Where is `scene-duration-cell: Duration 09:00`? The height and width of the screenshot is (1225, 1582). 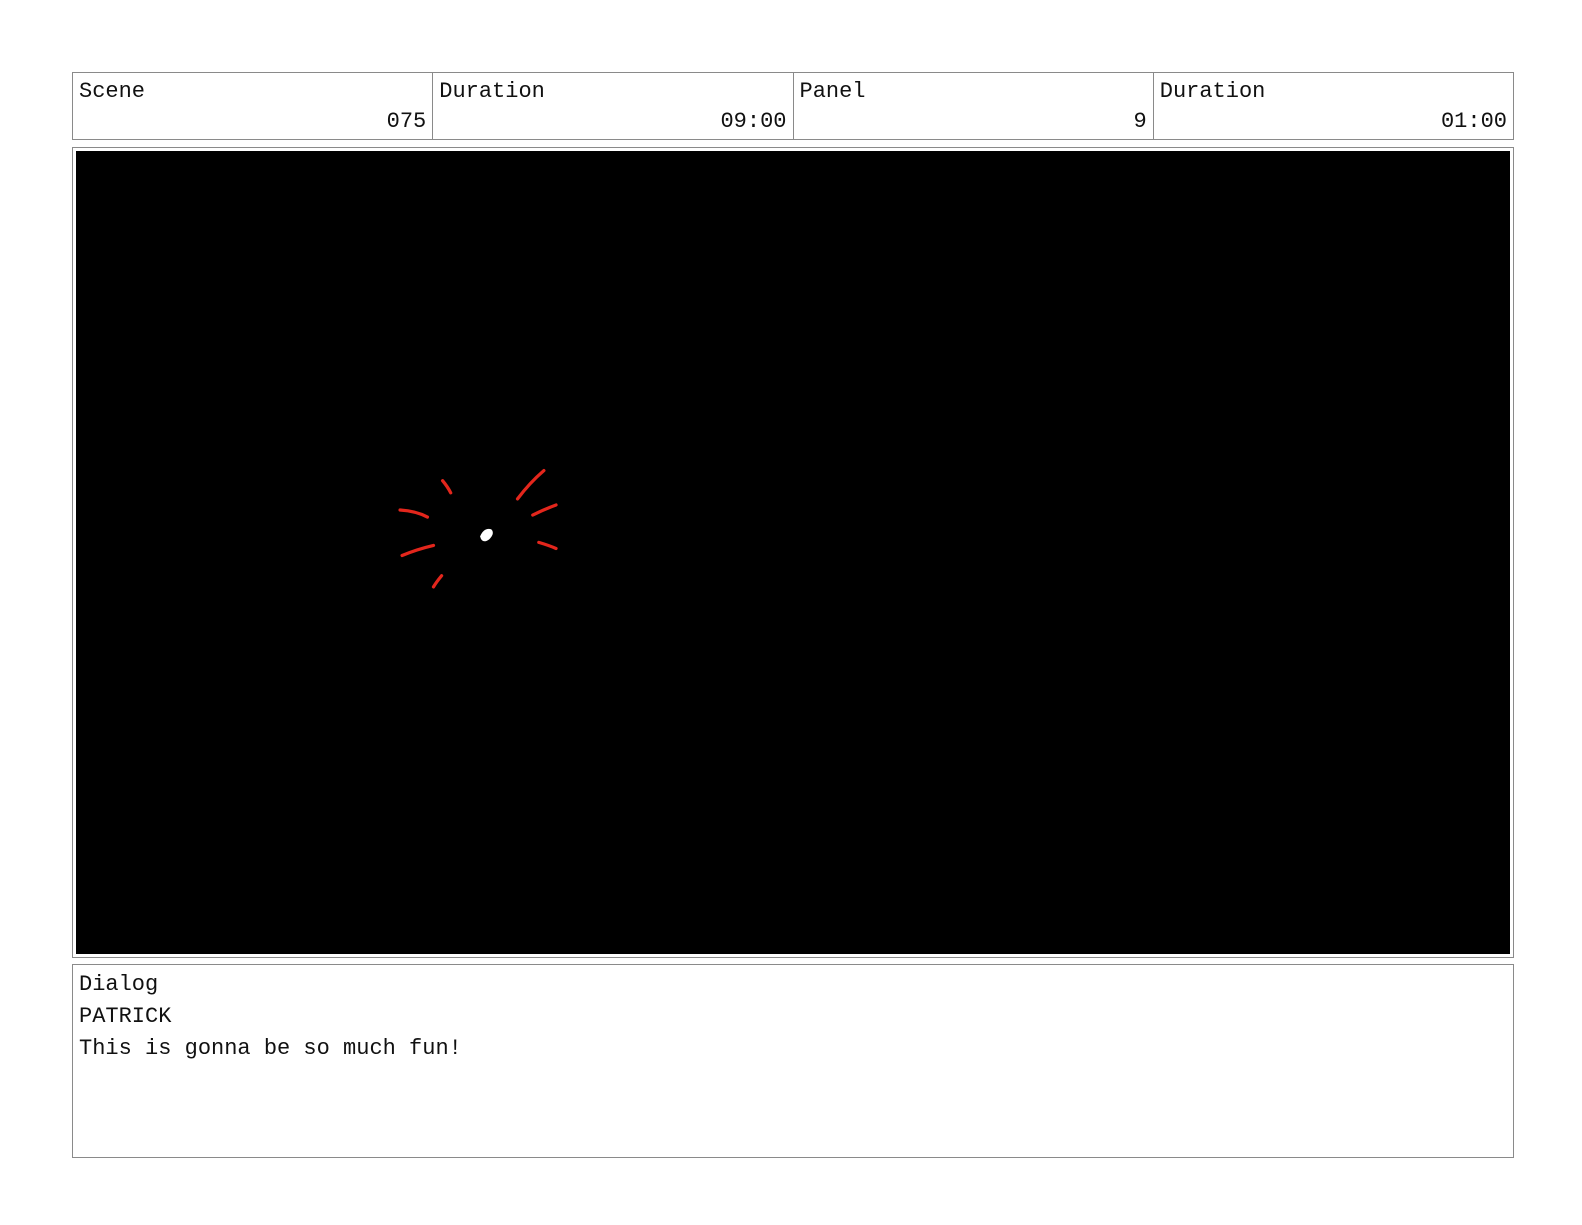 scene-duration-cell: Duration 09:00 is located at coordinates (613, 106).